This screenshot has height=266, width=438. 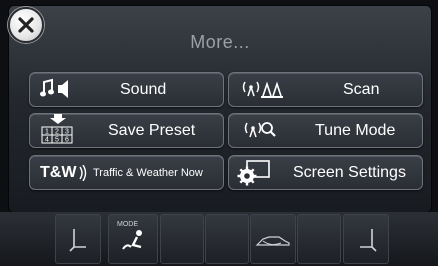 What do you see at coordinates (361, 89) in the screenshot?
I see `scan-label: Scan` at bounding box center [361, 89].